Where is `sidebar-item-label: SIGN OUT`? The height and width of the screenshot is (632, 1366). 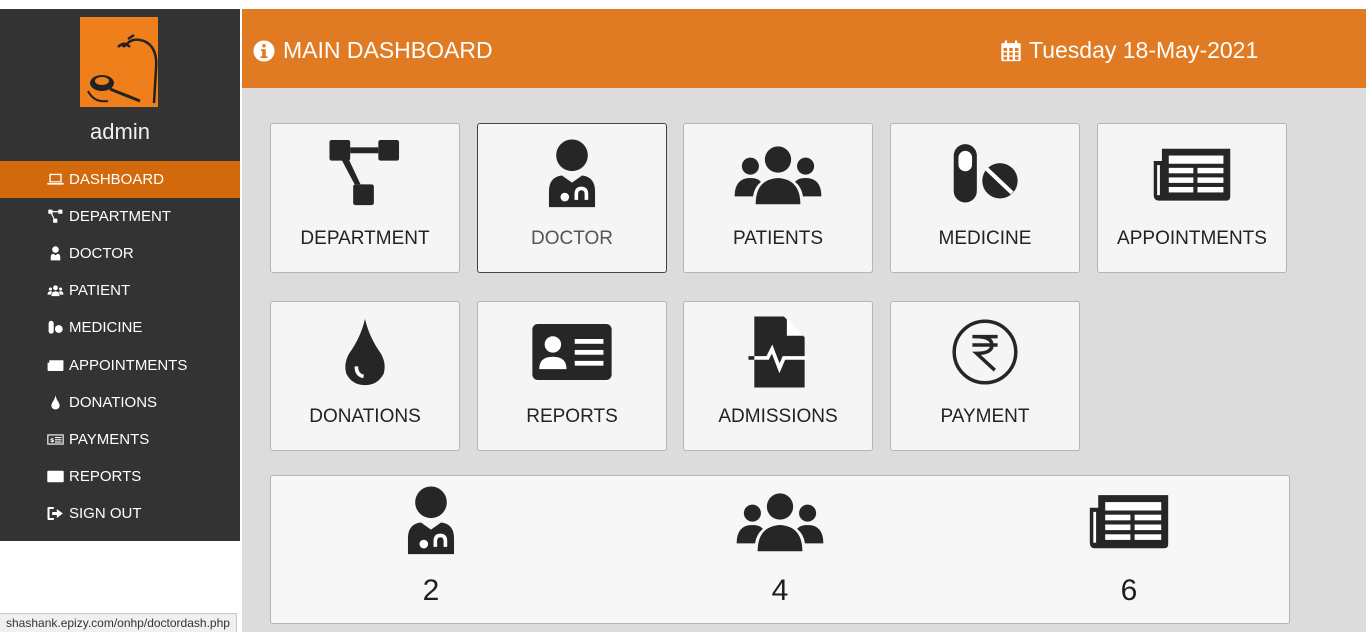 sidebar-item-label: SIGN OUT is located at coordinates (105, 513).